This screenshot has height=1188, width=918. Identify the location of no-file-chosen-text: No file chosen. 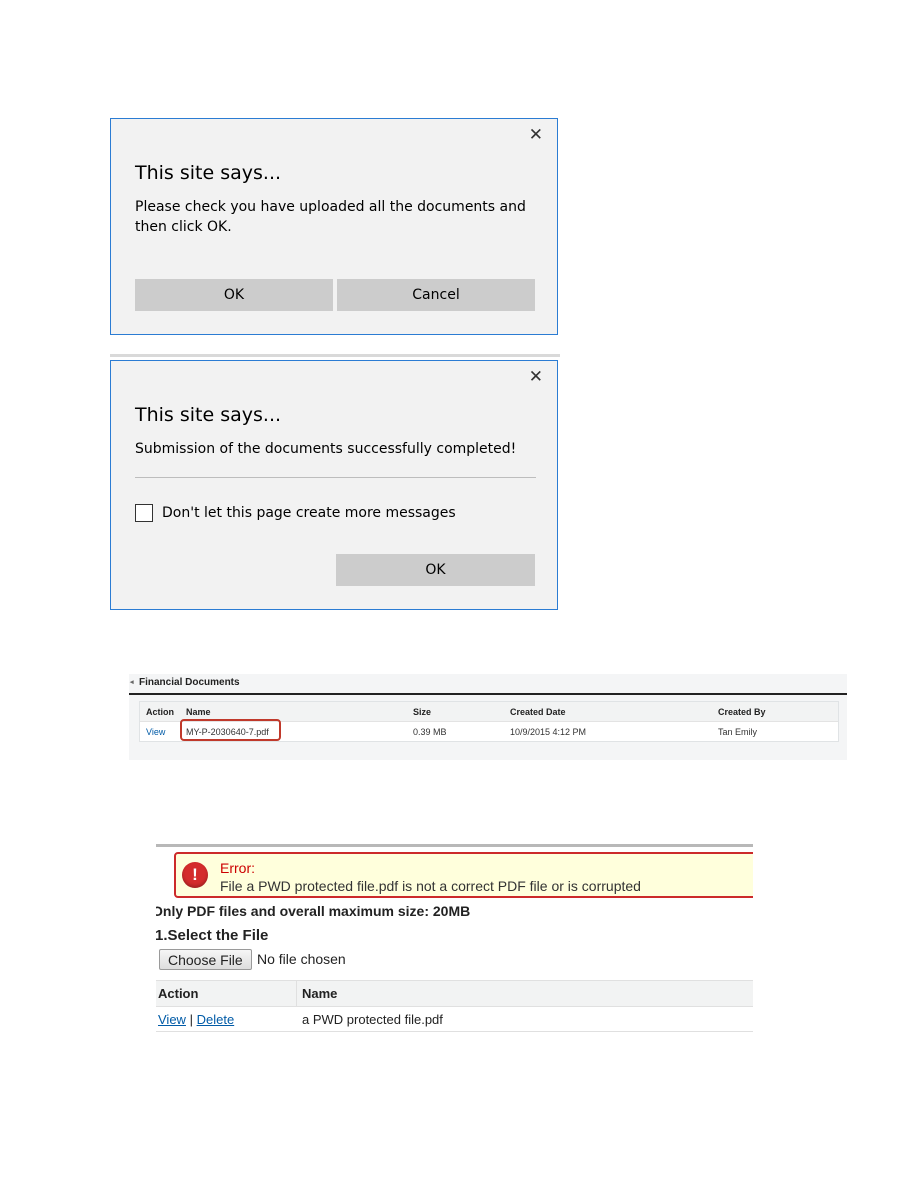
(301, 959).